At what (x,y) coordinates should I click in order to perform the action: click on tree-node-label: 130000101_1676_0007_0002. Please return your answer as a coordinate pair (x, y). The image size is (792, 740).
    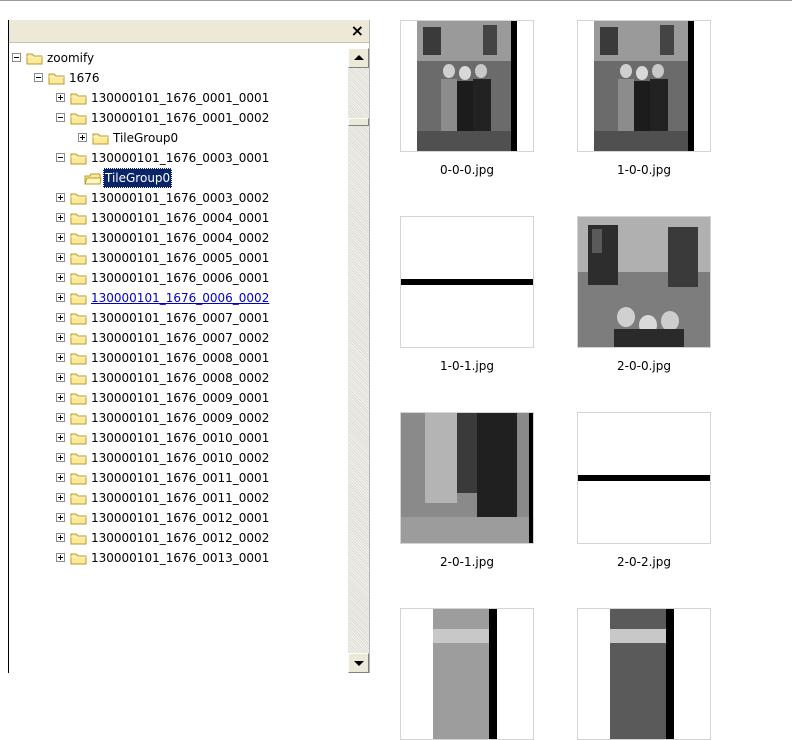
    Looking at the image, I should click on (180, 338).